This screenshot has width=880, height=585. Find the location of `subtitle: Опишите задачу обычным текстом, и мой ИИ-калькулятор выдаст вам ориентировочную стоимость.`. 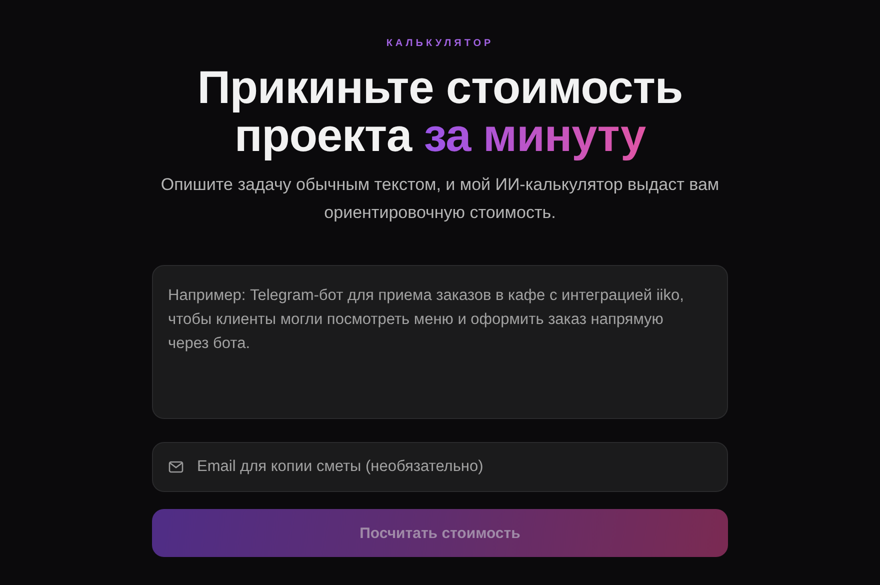

subtitle: Опишите задачу обычным текстом, и мой ИИ-калькулятор выдаст вам ориентировочную стоимость. is located at coordinates (440, 199).